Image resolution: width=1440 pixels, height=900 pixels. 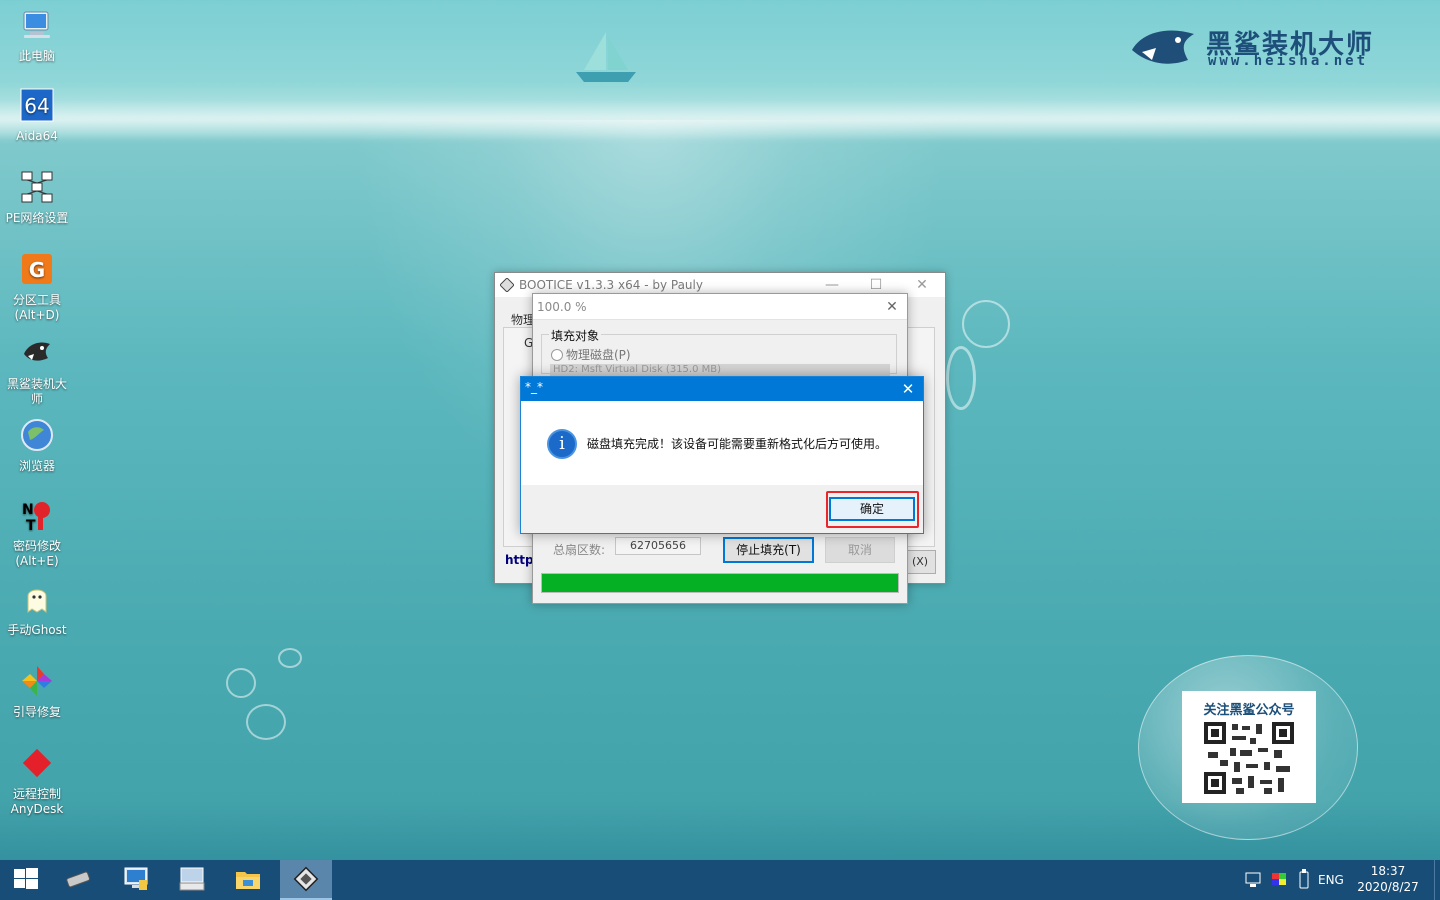 What do you see at coordinates (722, 455) in the screenshot?
I see `completion-dialog: *_* ✕ i 磁盘填充完成！该设备可能需要重新格式化后方可使用。 确定` at bounding box center [722, 455].